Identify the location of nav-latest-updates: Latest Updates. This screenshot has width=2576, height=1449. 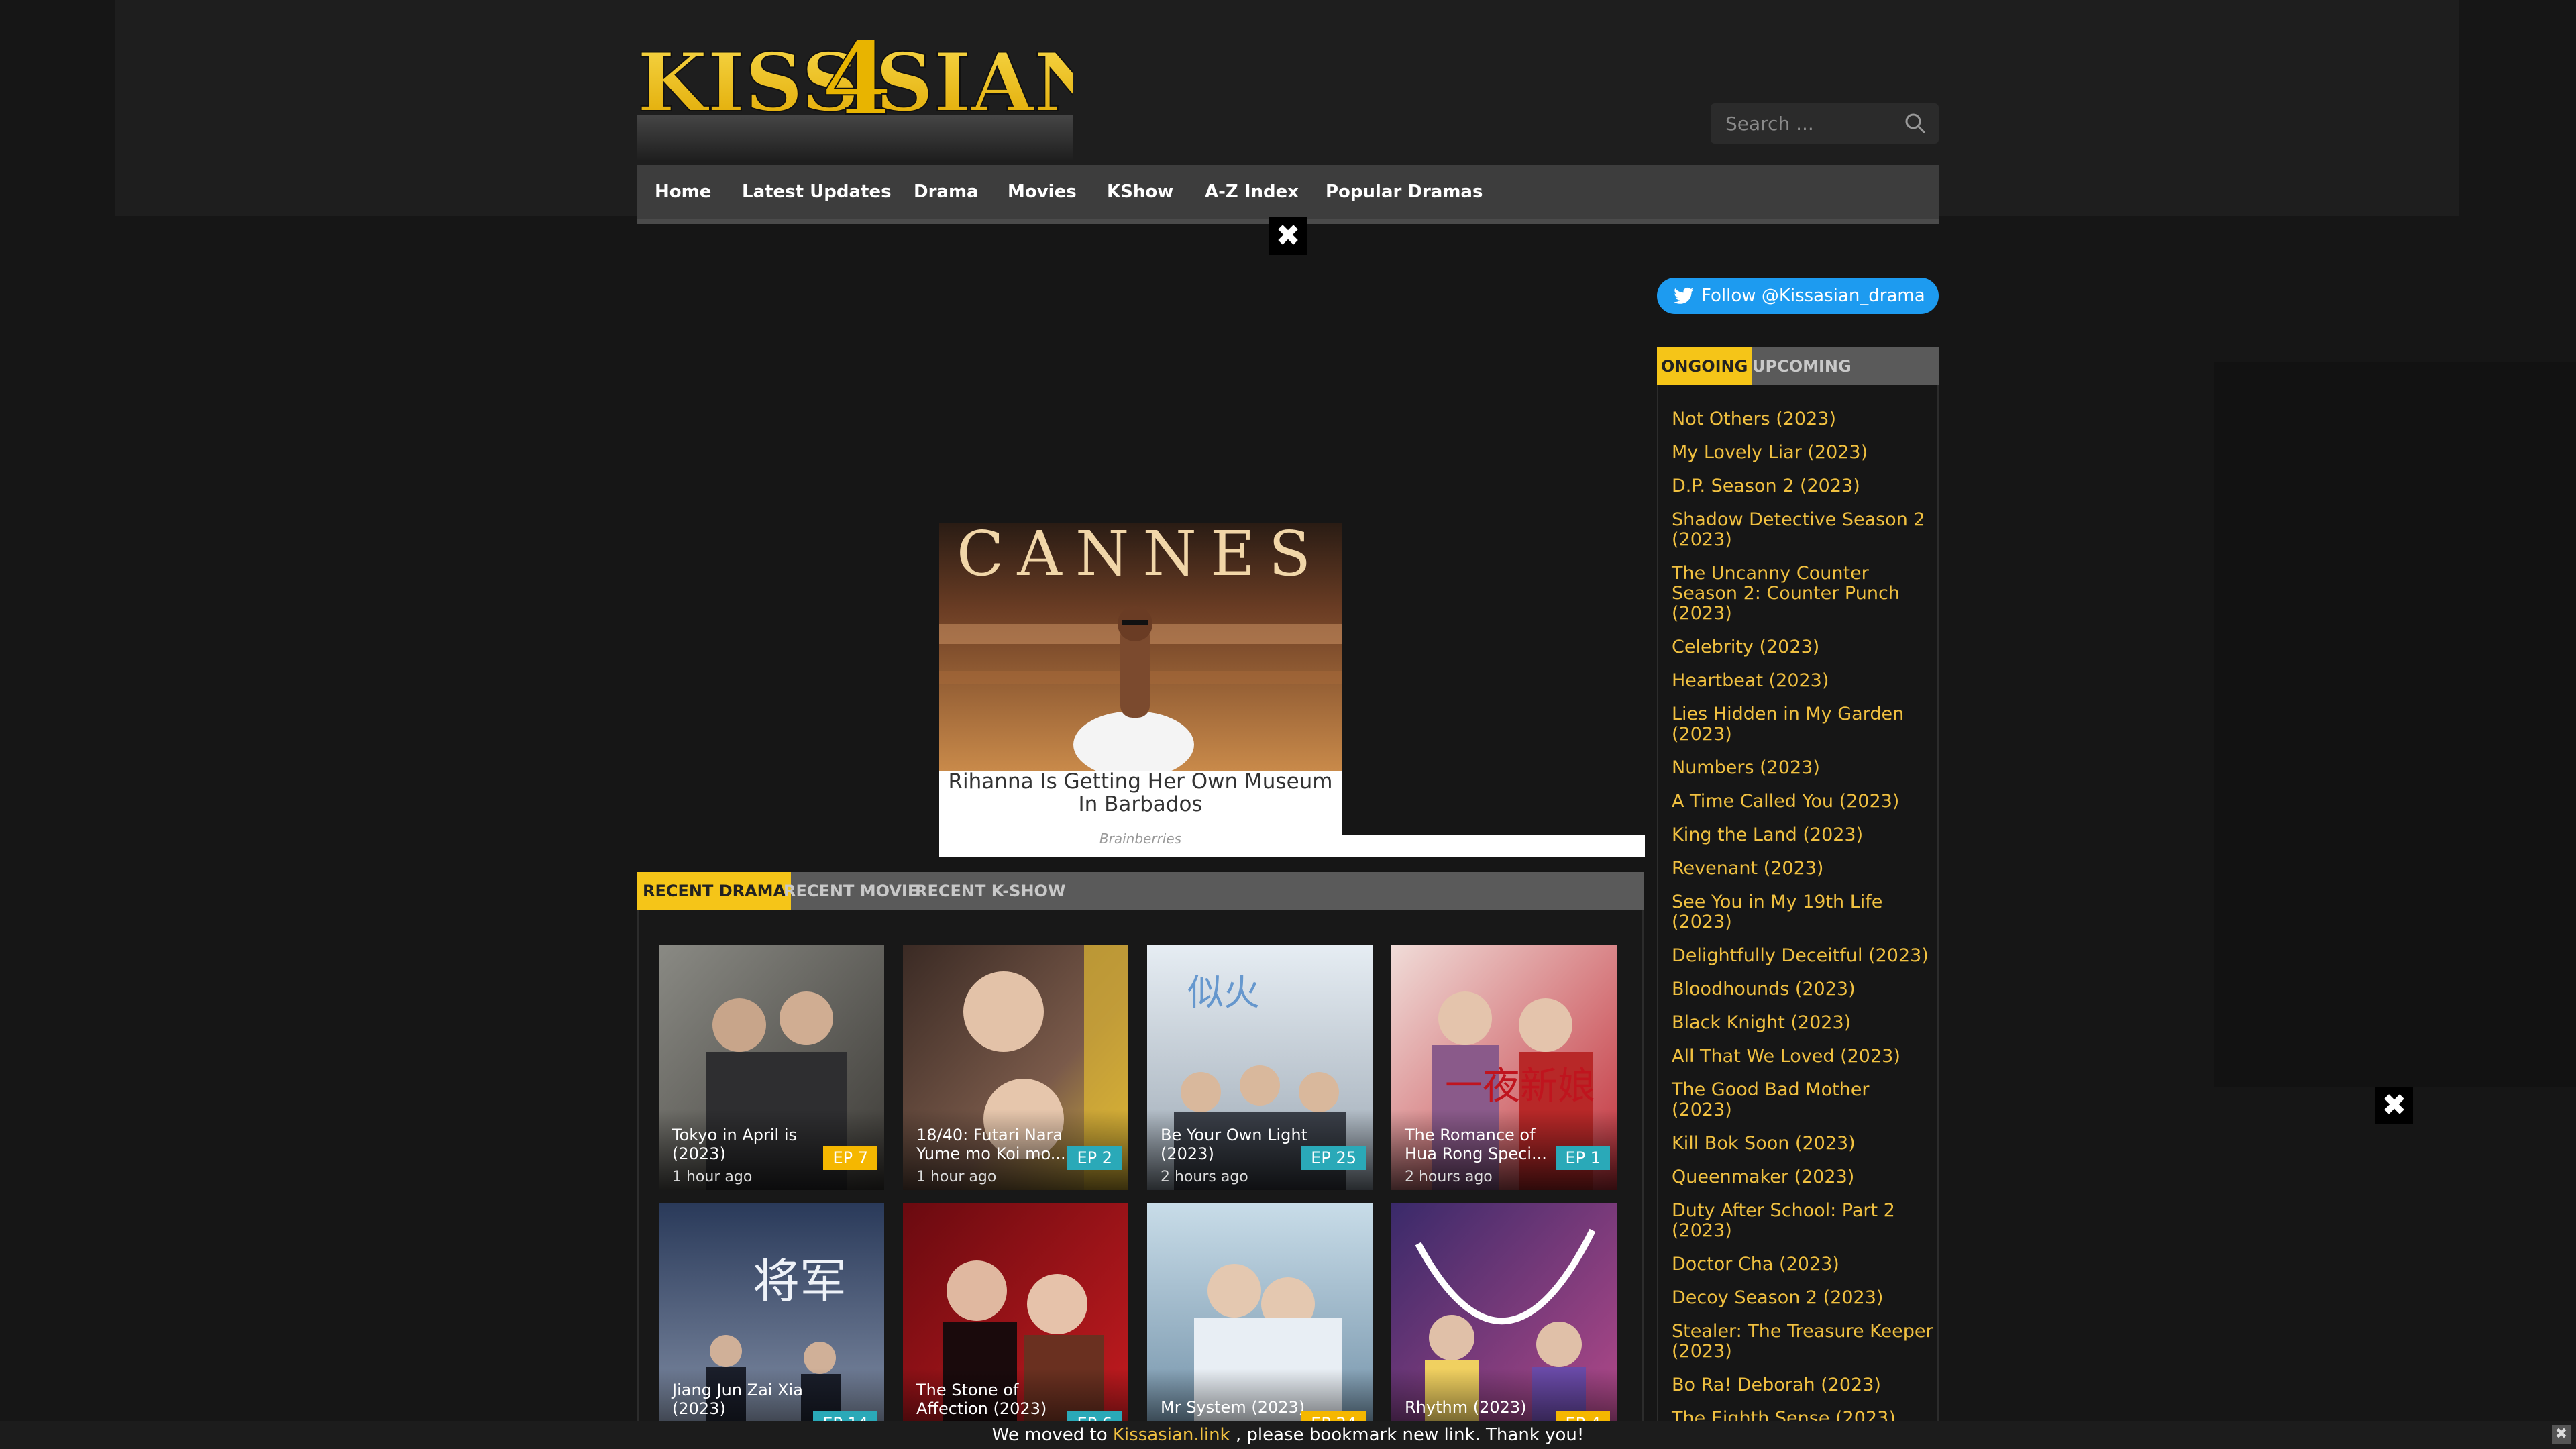
(817, 192).